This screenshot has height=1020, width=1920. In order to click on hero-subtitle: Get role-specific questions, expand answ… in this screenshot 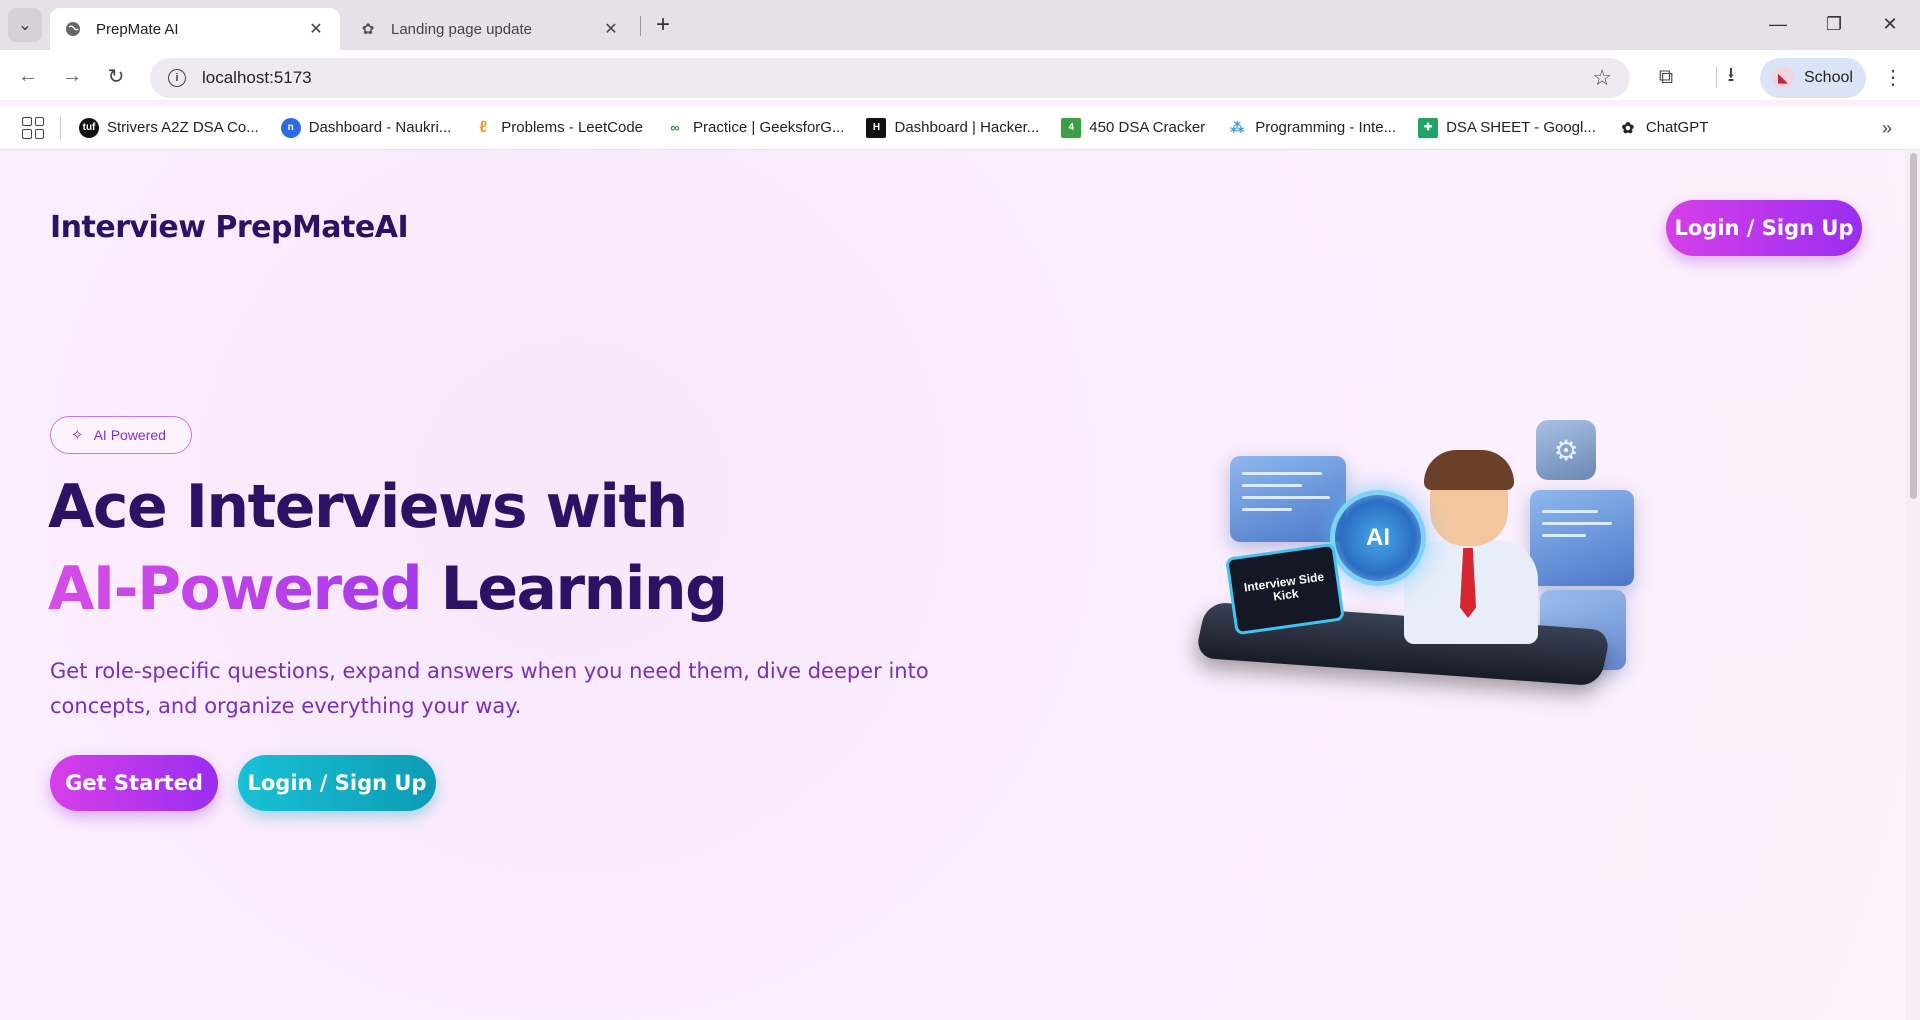, I will do `click(489, 688)`.